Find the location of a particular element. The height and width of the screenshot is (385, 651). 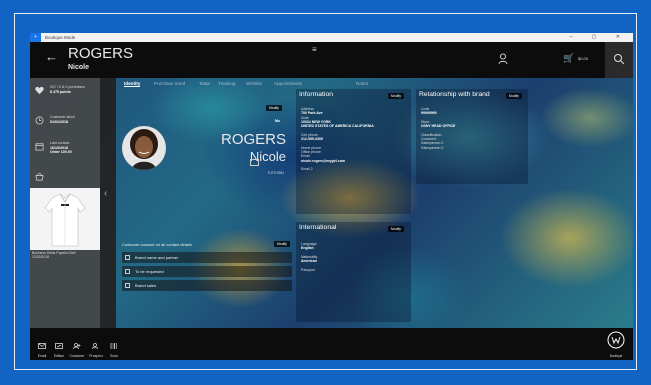

chevron-left-icon: ‹ is located at coordinates (106, 193).